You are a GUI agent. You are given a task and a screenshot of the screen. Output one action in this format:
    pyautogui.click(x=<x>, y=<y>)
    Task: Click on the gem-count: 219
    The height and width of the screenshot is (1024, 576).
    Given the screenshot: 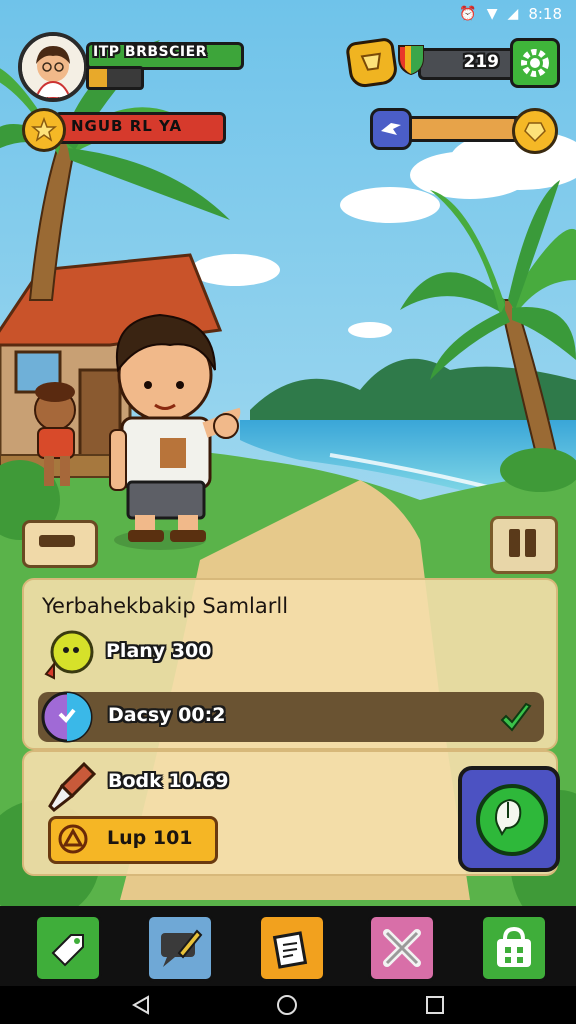 What is the action you would take?
    pyautogui.click(x=481, y=62)
    